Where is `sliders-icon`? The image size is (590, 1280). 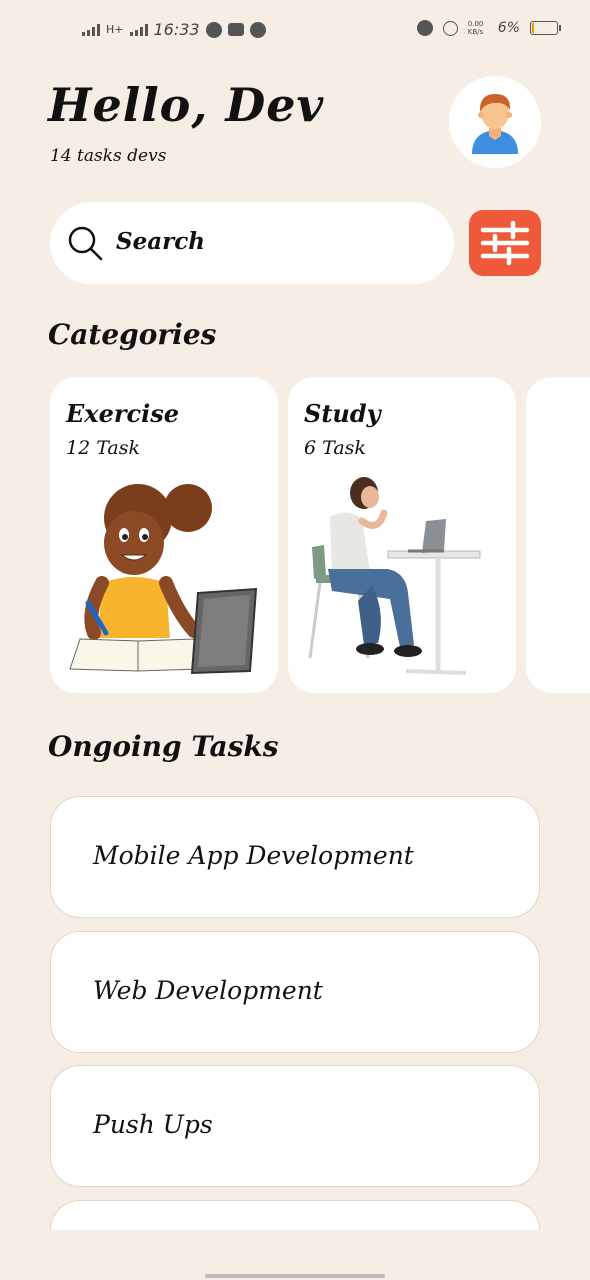
sliders-icon is located at coordinates (505, 243).